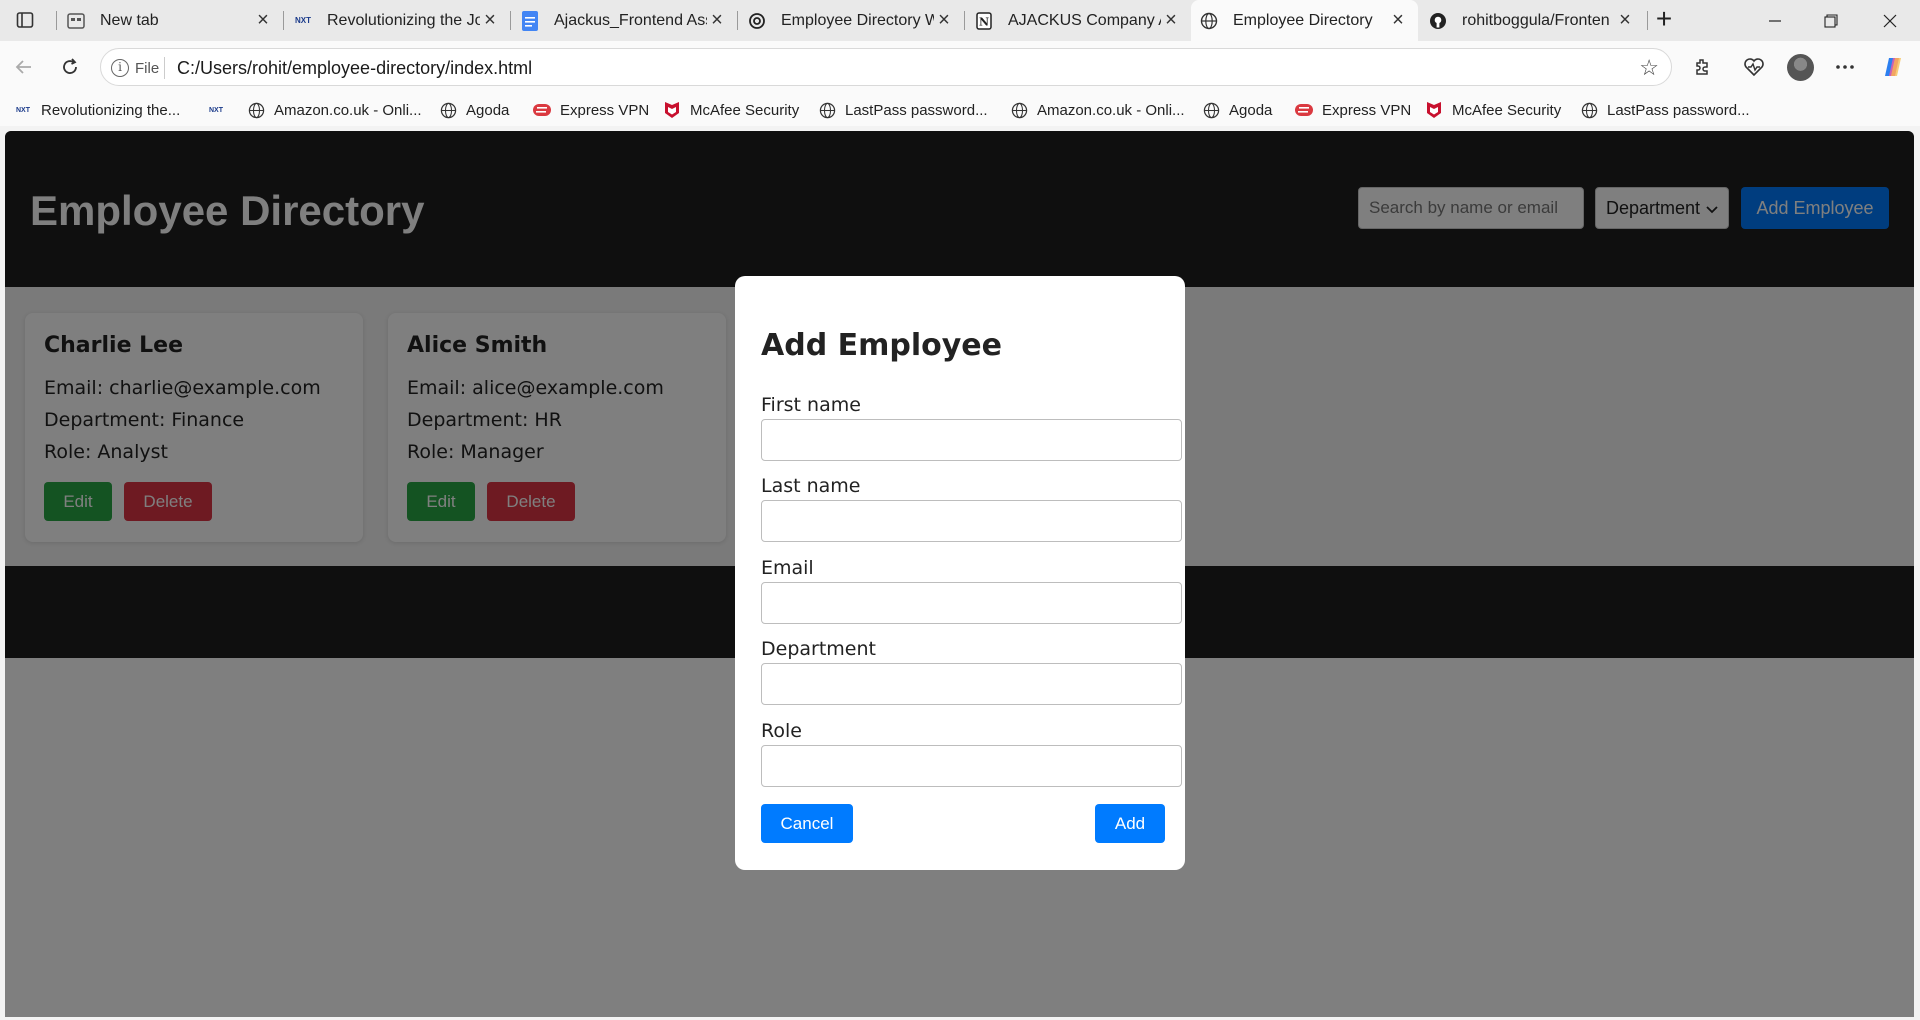  What do you see at coordinates (807, 823) in the screenshot?
I see `cancel-button: Cancel` at bounding box center [807, 823].